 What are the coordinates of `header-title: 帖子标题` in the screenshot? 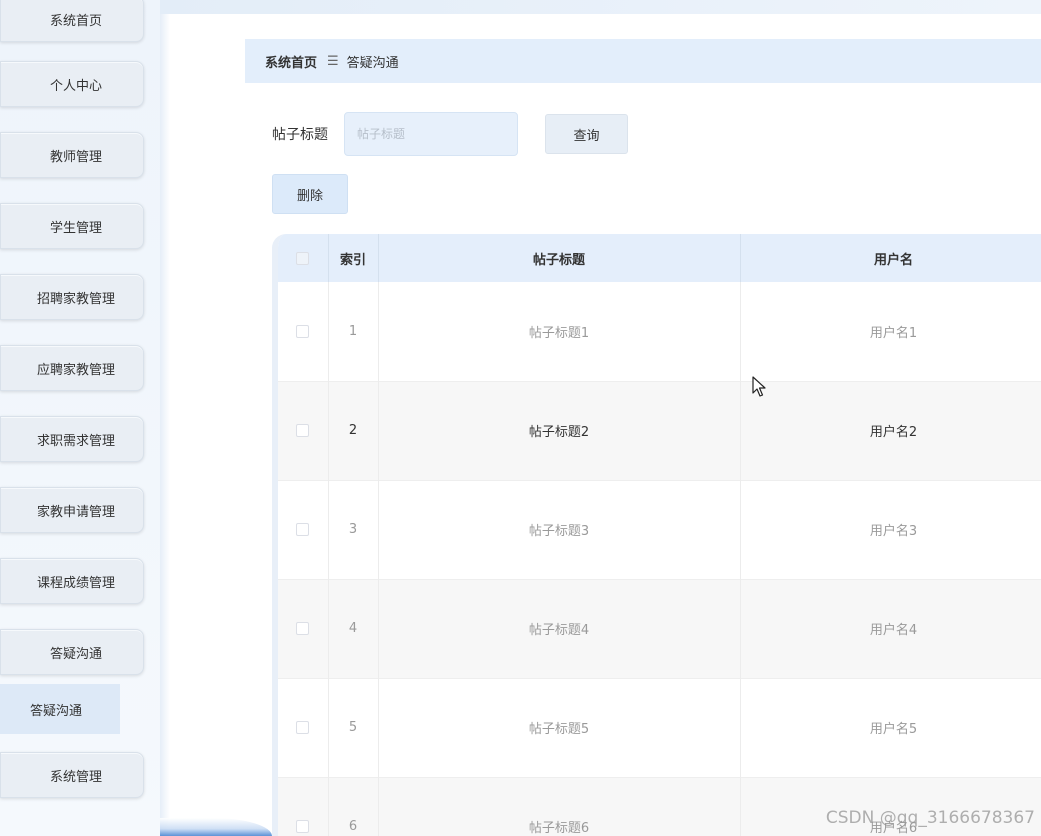 It's located at (559, 258).